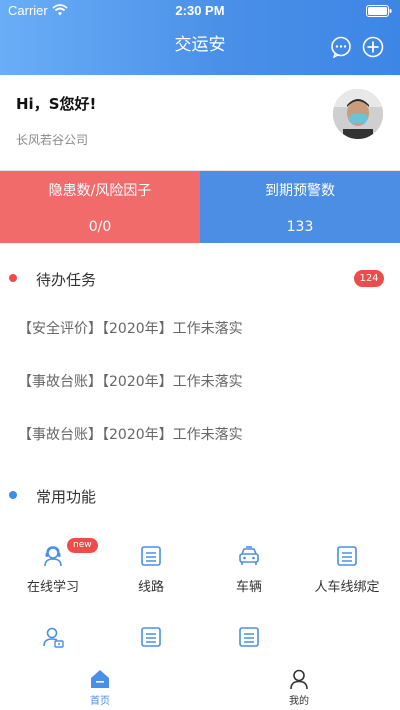  I want to click on company-name: 长风若谷公司, so click(52, 140).